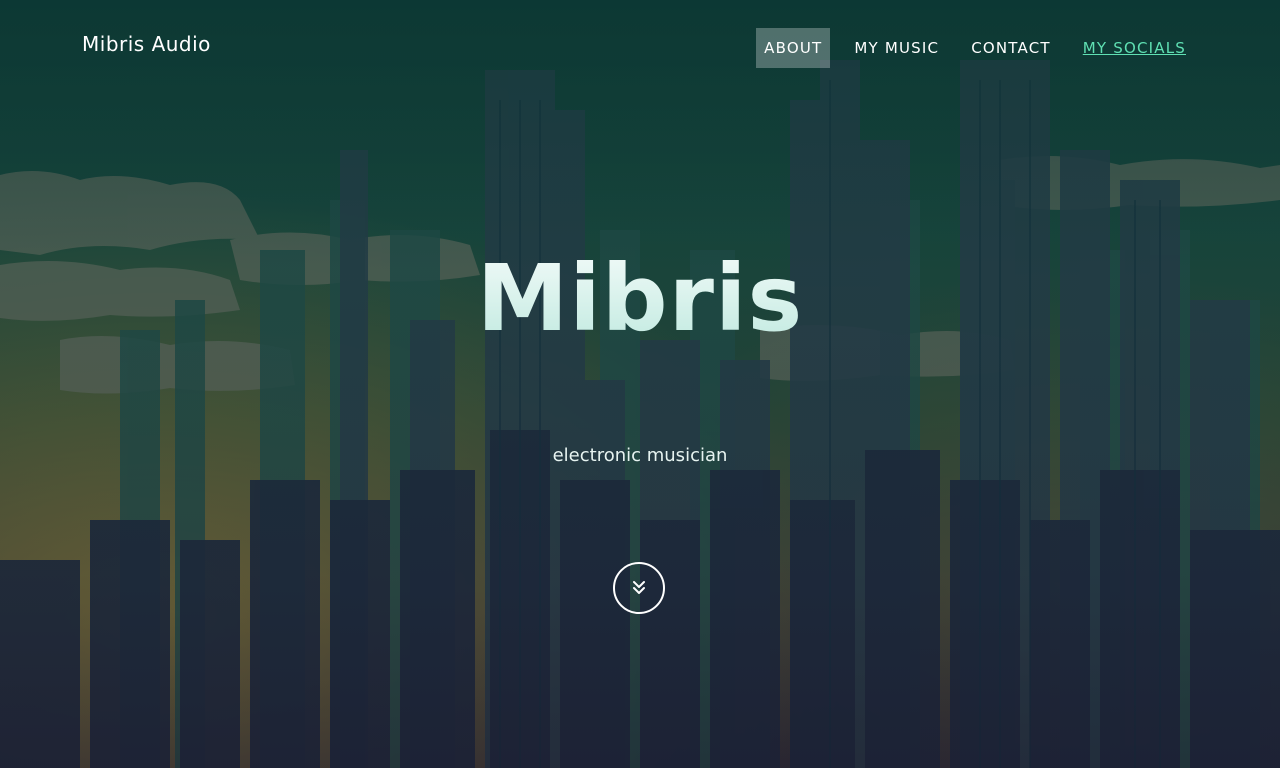  What do you see at coordinates (146, 44) in the screenshot?
I see `brand-logo-link: Mibris Audio` at bounding box center [146, 44].